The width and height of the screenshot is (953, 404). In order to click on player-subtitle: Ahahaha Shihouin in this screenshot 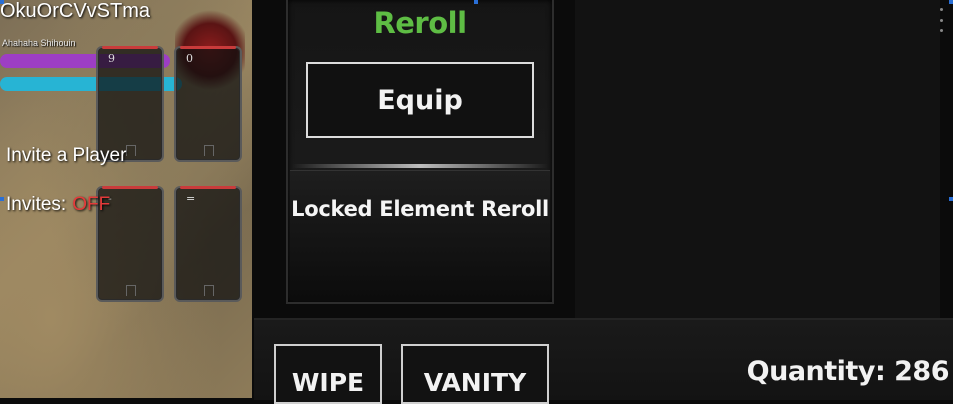, I will do `click(39, 43)`.